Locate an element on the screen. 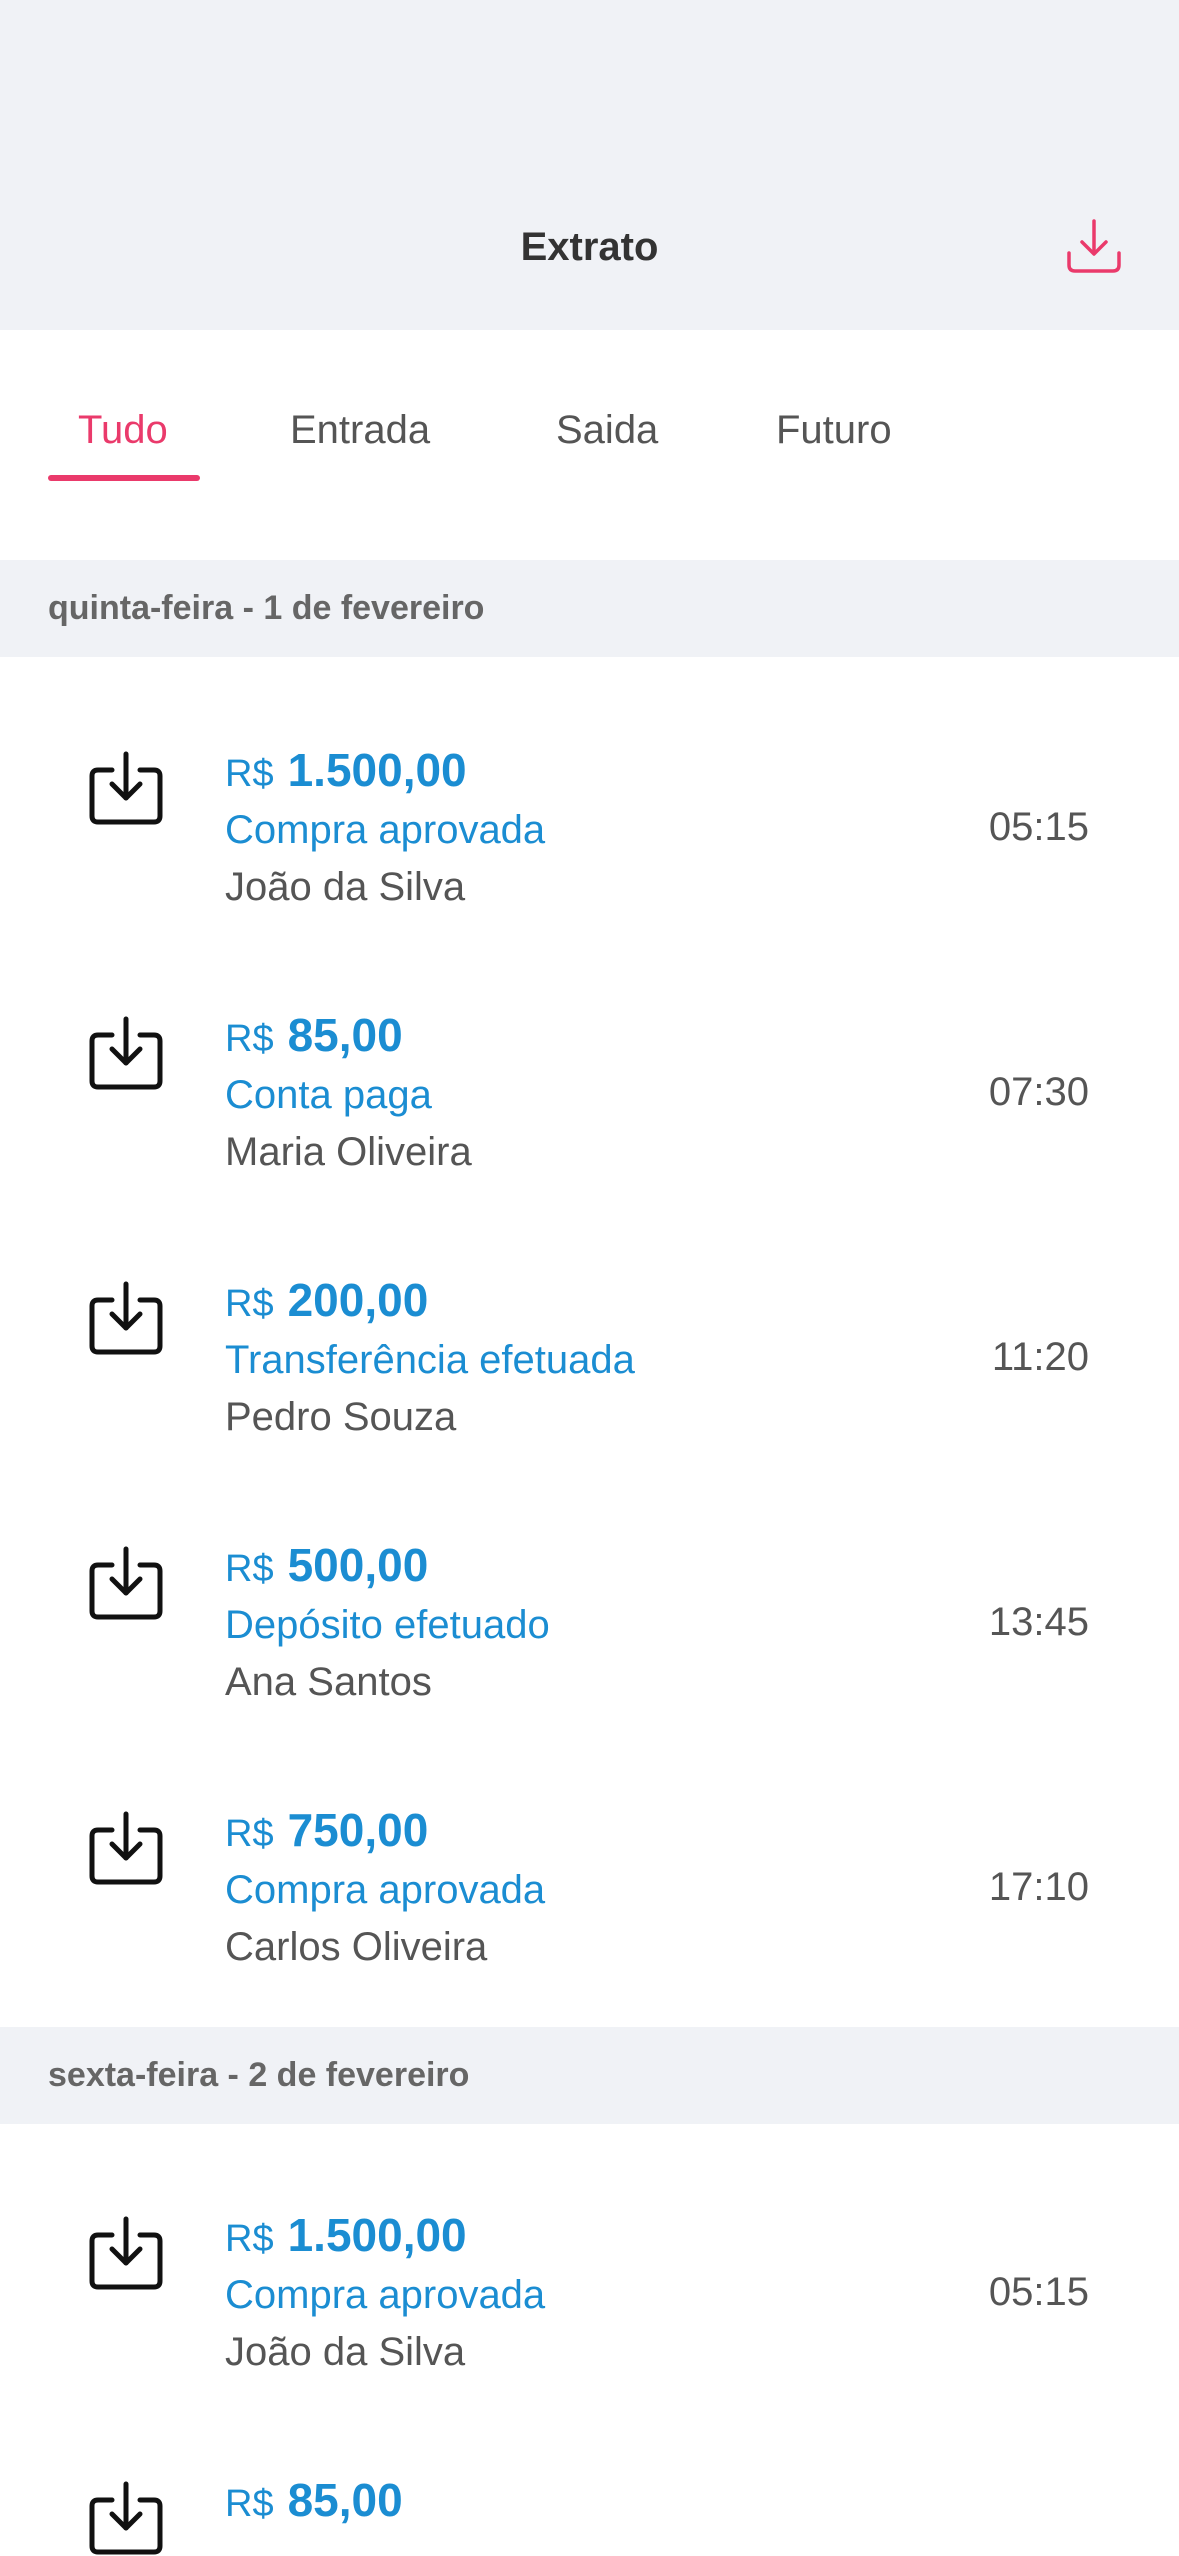 Image resolution: width=1179 pixels, height=2556 pixels. download-button is located at coordinates (1094, 246).